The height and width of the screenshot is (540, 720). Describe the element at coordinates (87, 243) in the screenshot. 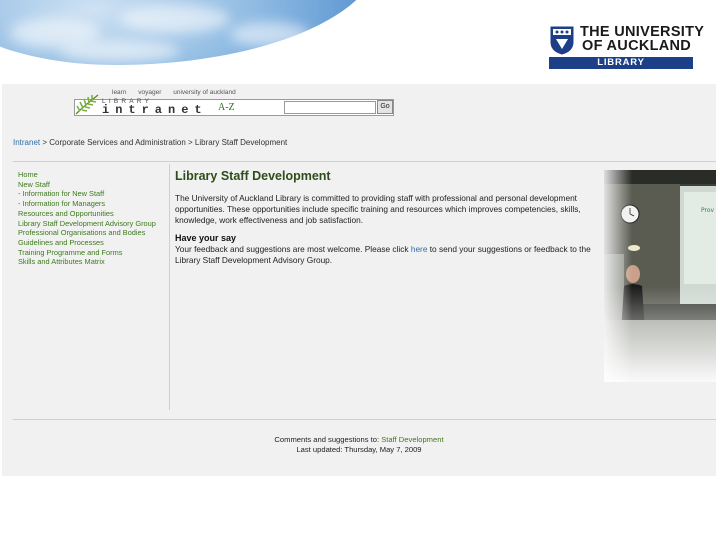

I see `sidebar-item-guidelines: Guidelines and Processes` at that location.